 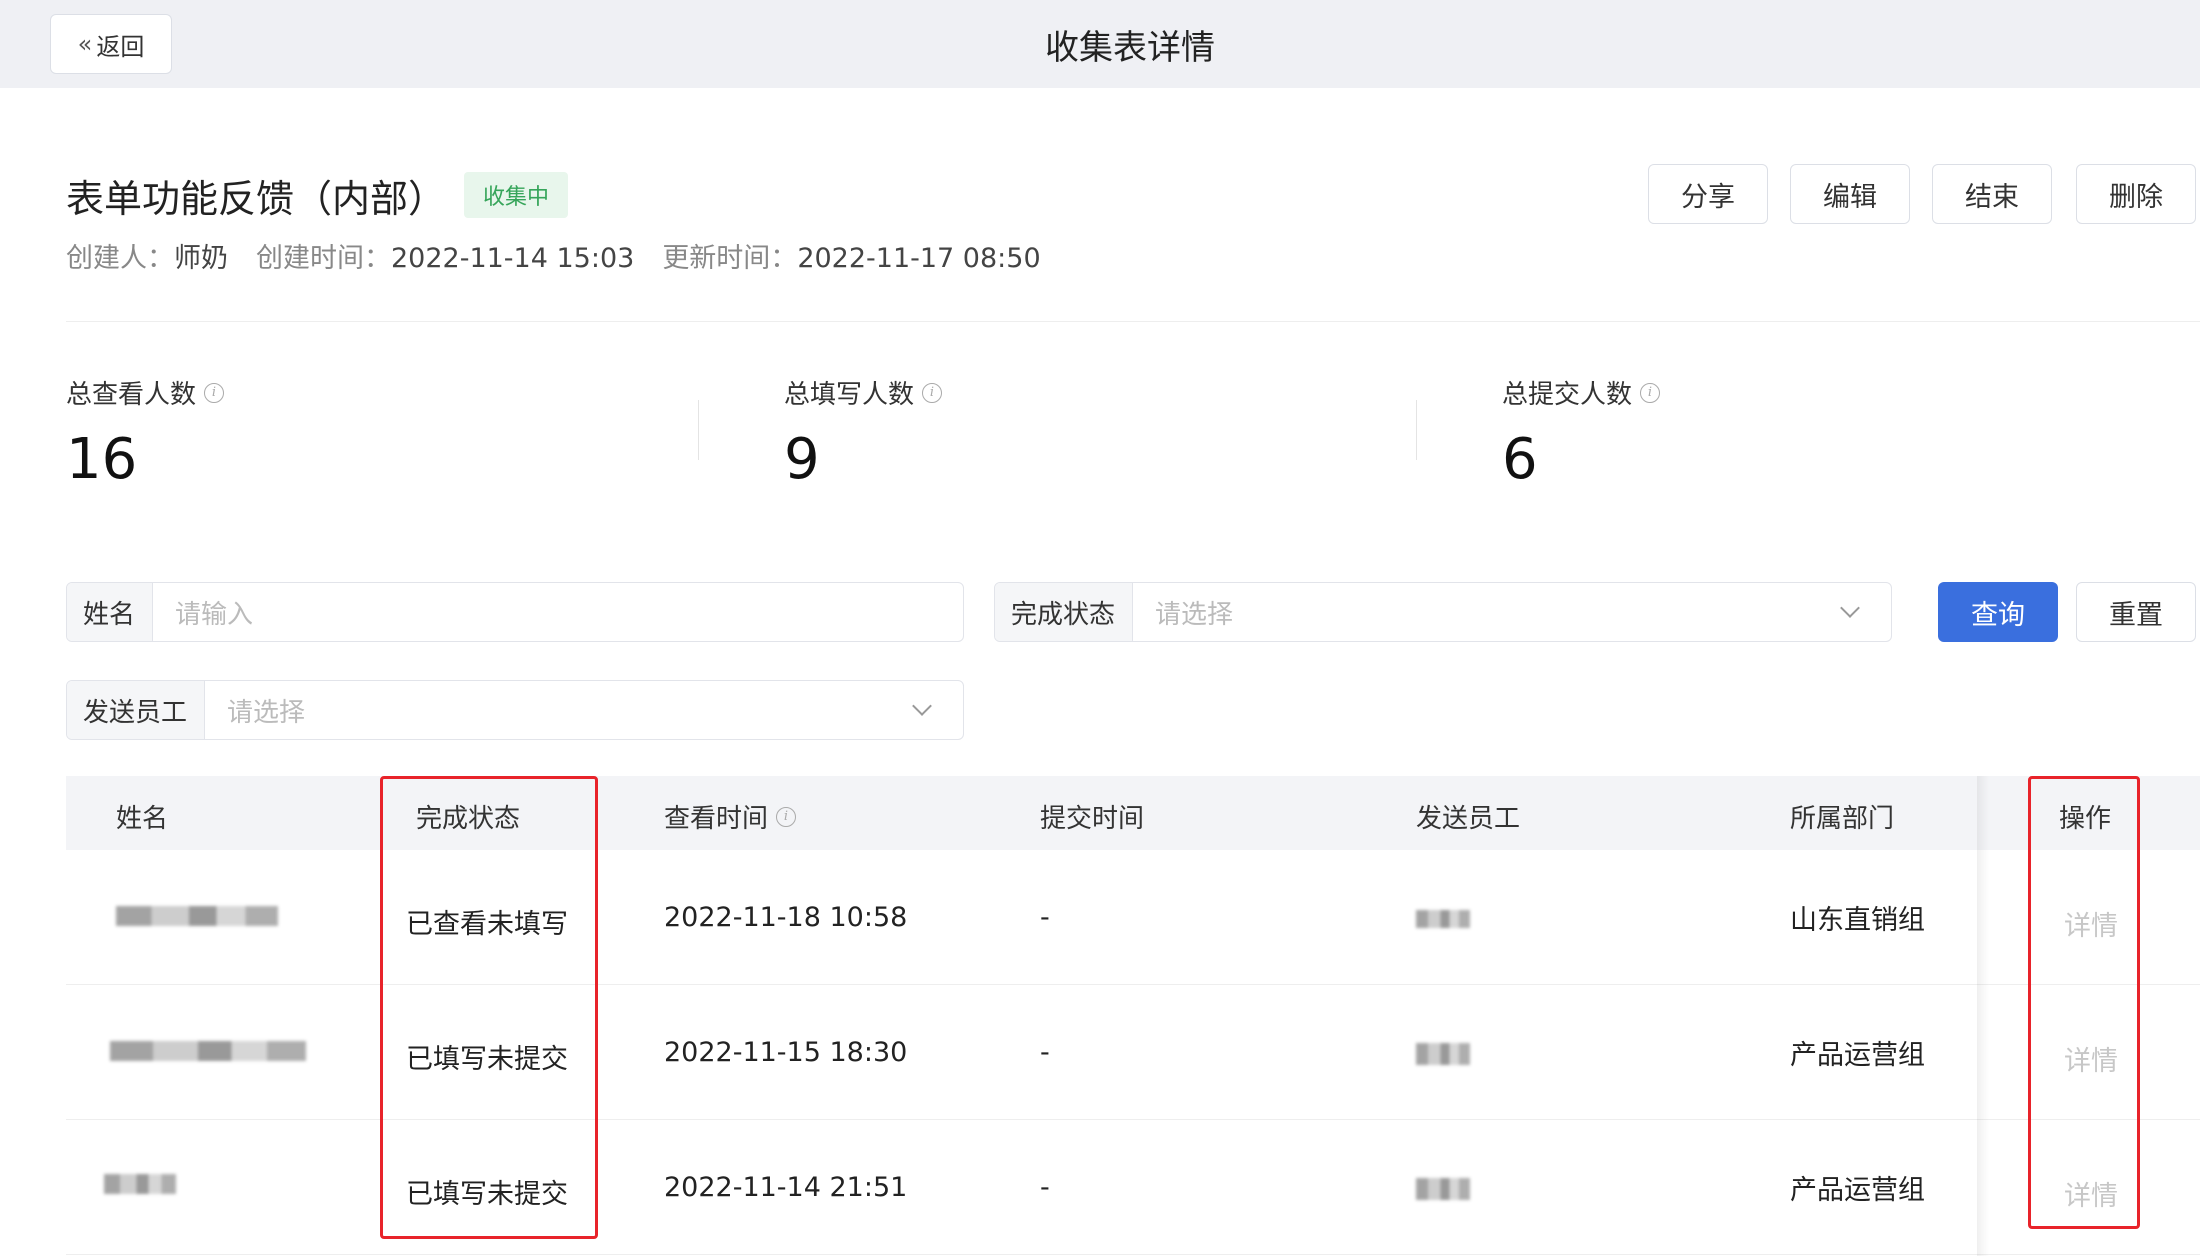 What do you see at coordinates (849, 395) in the screenshot?
I see `stat-label: 总填写人数` at bounding box center [849, 395].